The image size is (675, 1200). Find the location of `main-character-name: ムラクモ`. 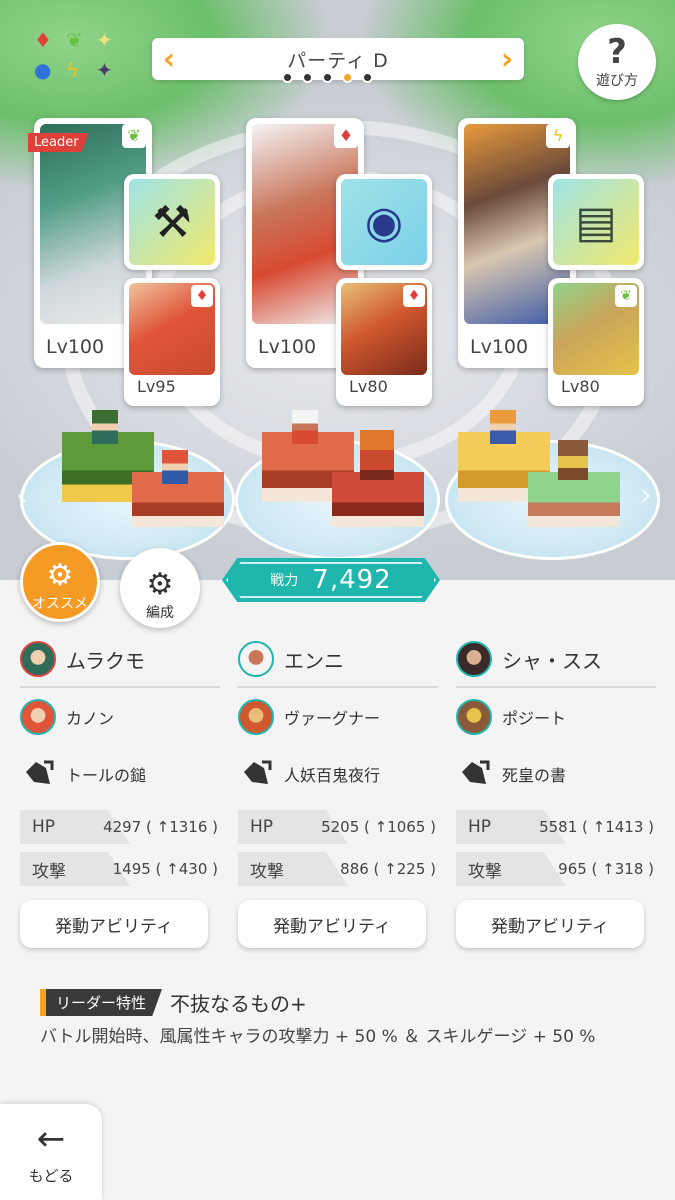

main-character-name: ムラクモ is located at coordinates (105, 660).